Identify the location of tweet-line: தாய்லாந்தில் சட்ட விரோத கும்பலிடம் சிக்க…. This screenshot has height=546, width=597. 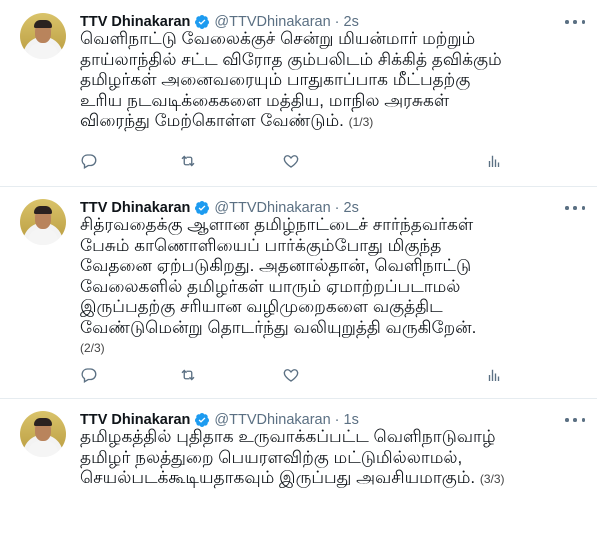
(291, 59).